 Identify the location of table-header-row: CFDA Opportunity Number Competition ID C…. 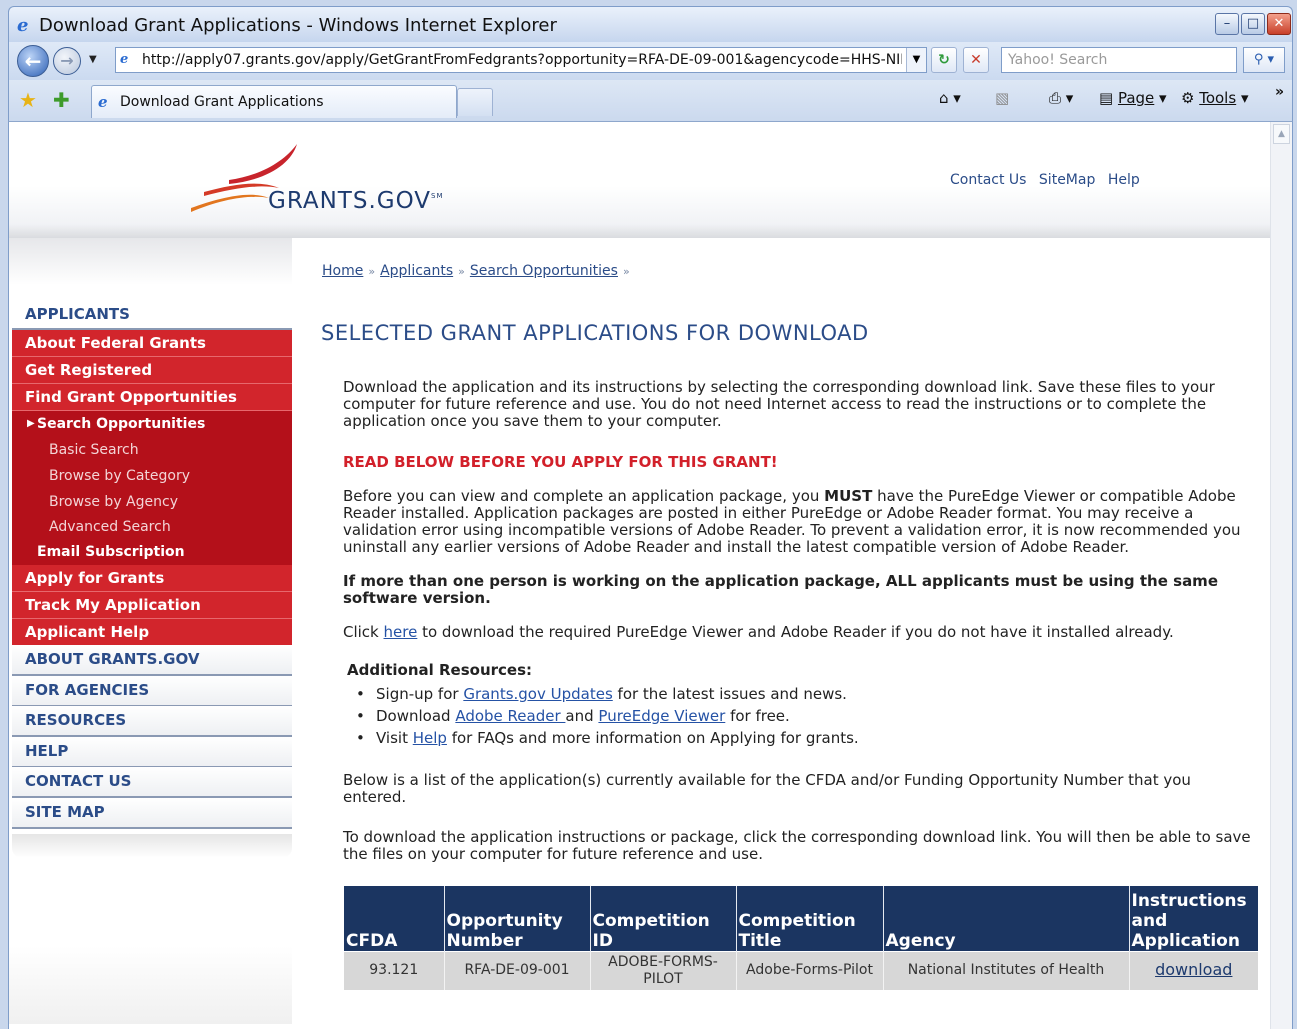
(801, 918).